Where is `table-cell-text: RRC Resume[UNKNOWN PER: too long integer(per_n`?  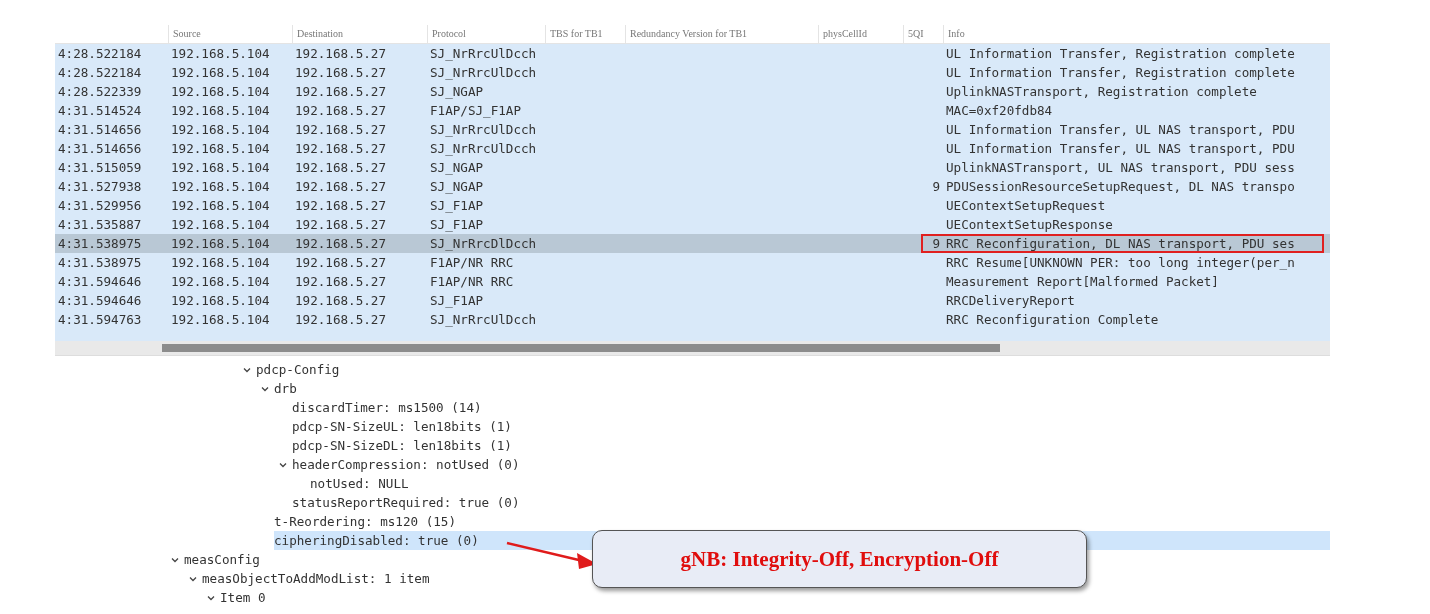
table-cell-text: RRC Resume[UNKNOWN PER: too long integer(per_n is located at coordinates (1120, 262).